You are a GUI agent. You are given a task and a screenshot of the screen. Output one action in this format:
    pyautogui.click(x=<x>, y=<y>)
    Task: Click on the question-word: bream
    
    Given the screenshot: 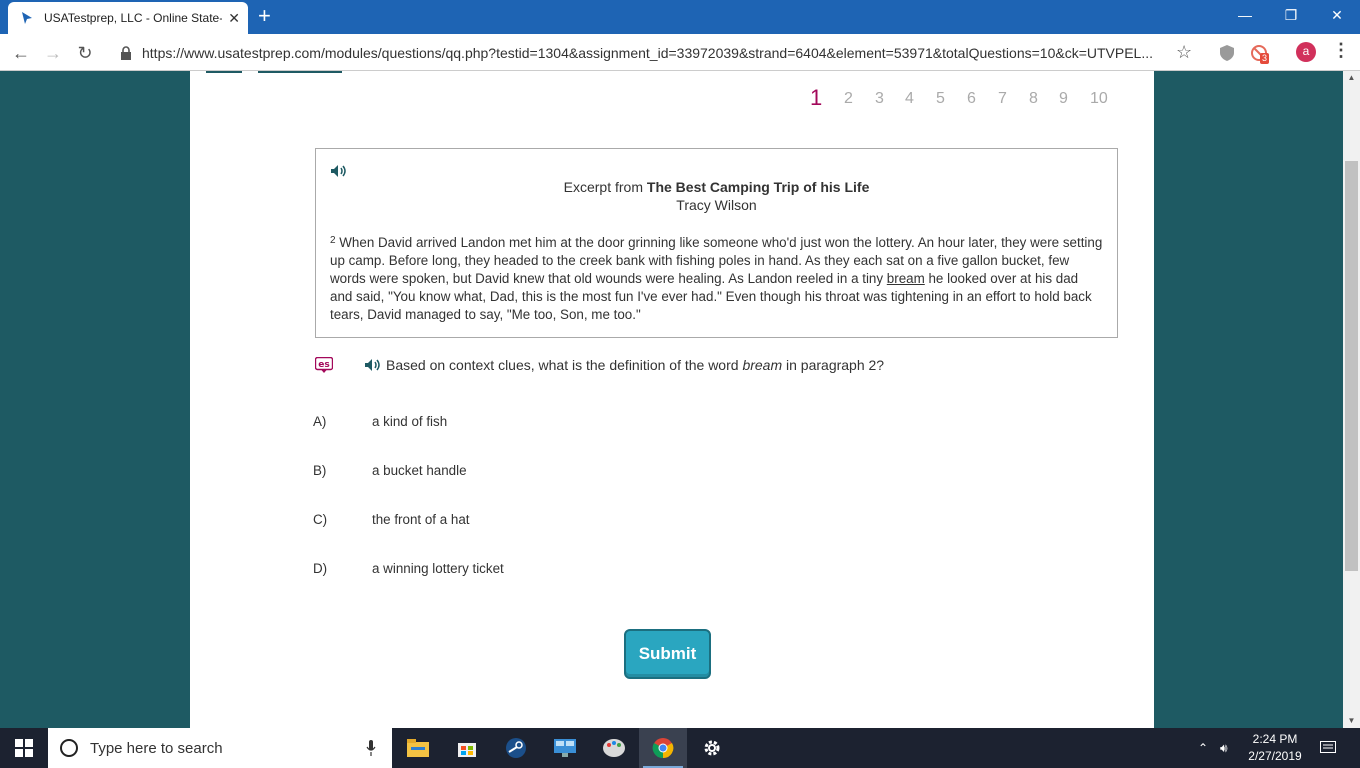 What is the action you would take?
    pyautogui.click(x=762, y=365)
    